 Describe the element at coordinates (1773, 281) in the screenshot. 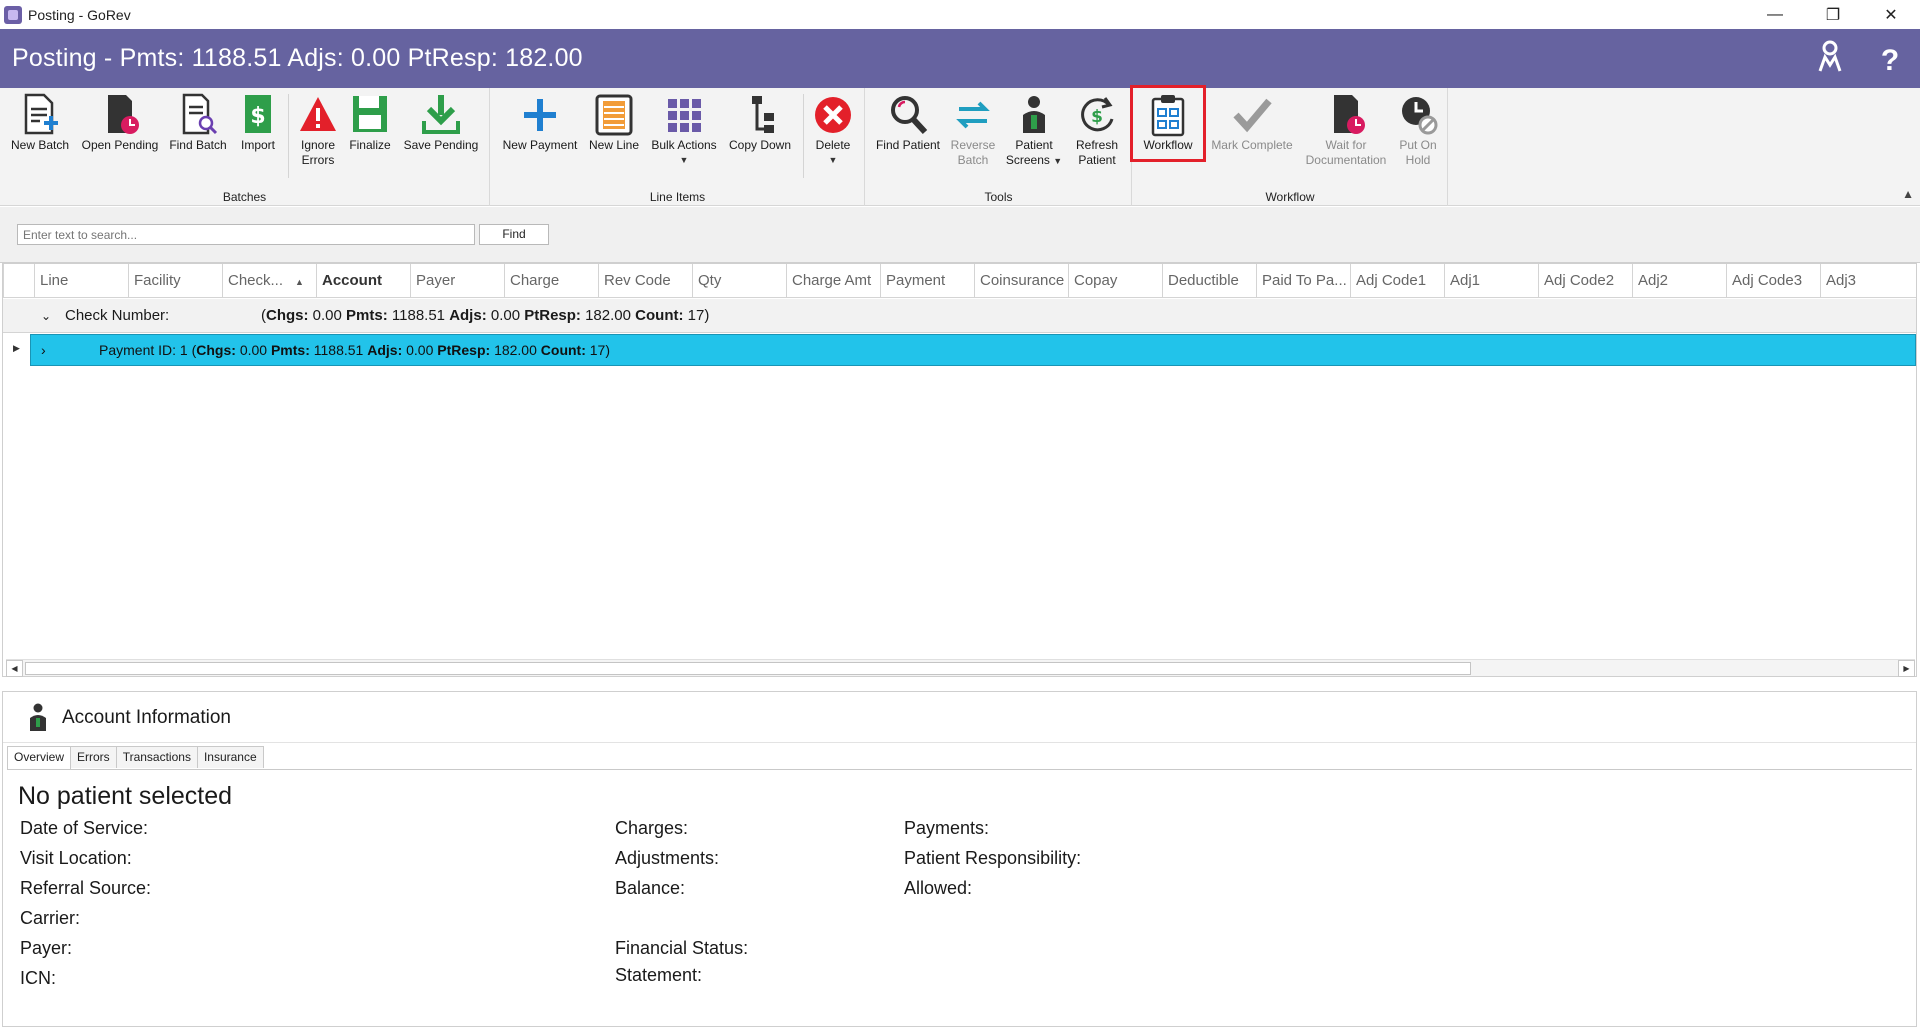

I see `column-header-adj-code3: Adj Code3` at that location.